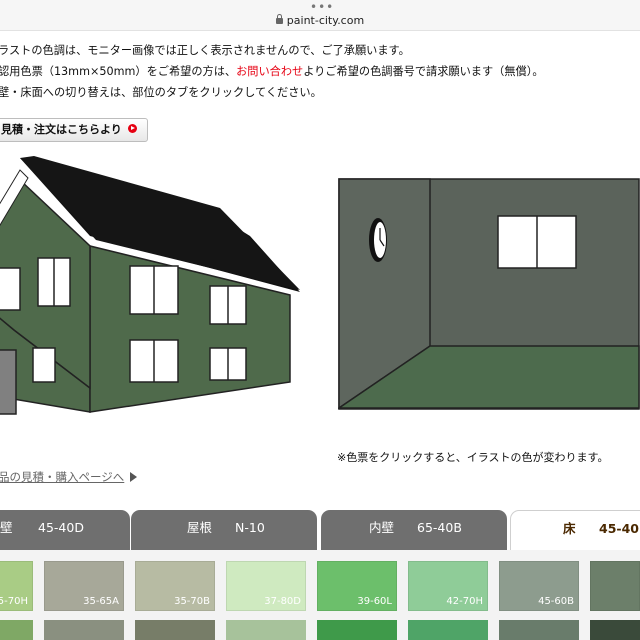 Image resolution: width=640 pixels, height=640 pixels. I want to click on note-line-1: ラストの色調は、モニター画像では正しく表示されませんので、ご了承願います。, so click(205, 50).